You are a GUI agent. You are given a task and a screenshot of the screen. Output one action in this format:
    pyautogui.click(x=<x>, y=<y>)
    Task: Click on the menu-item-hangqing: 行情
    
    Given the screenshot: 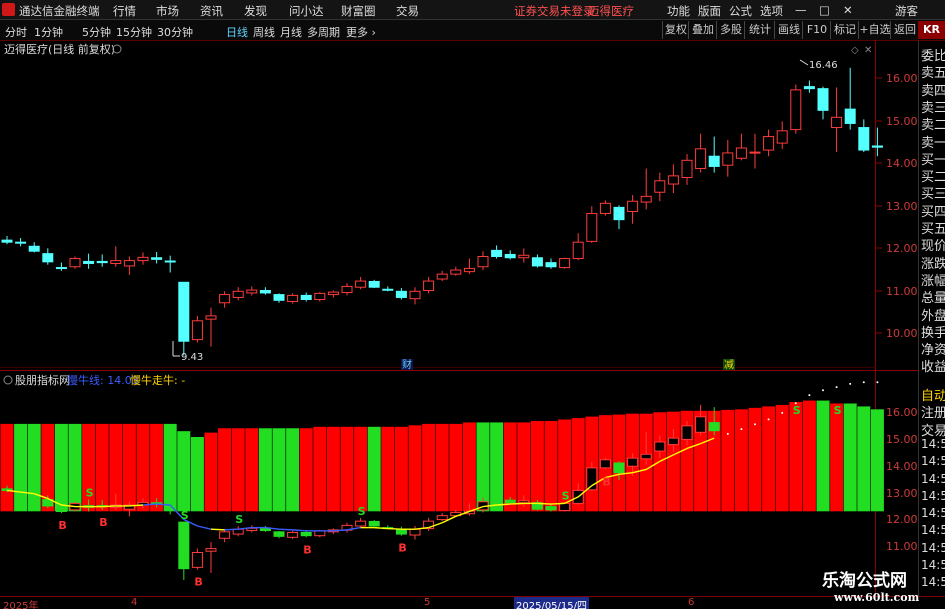 What is the action you would take?
    pyautogui.click(x=124, y=11)
    